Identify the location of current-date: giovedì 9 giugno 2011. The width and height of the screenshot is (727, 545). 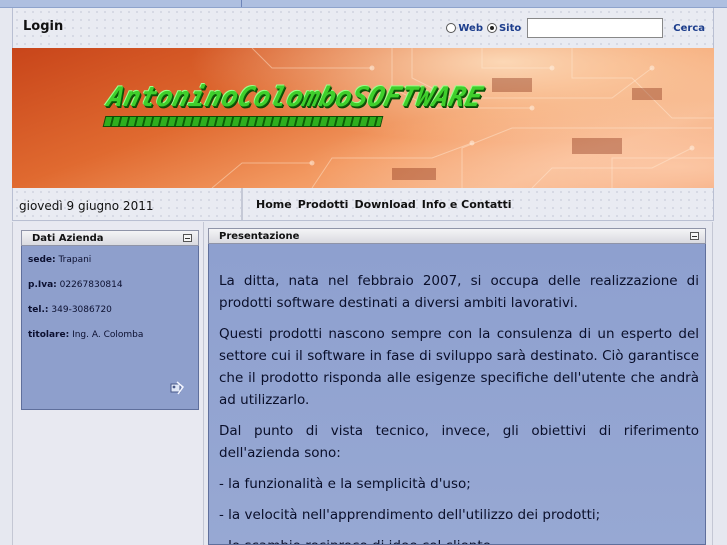
(86, 206).